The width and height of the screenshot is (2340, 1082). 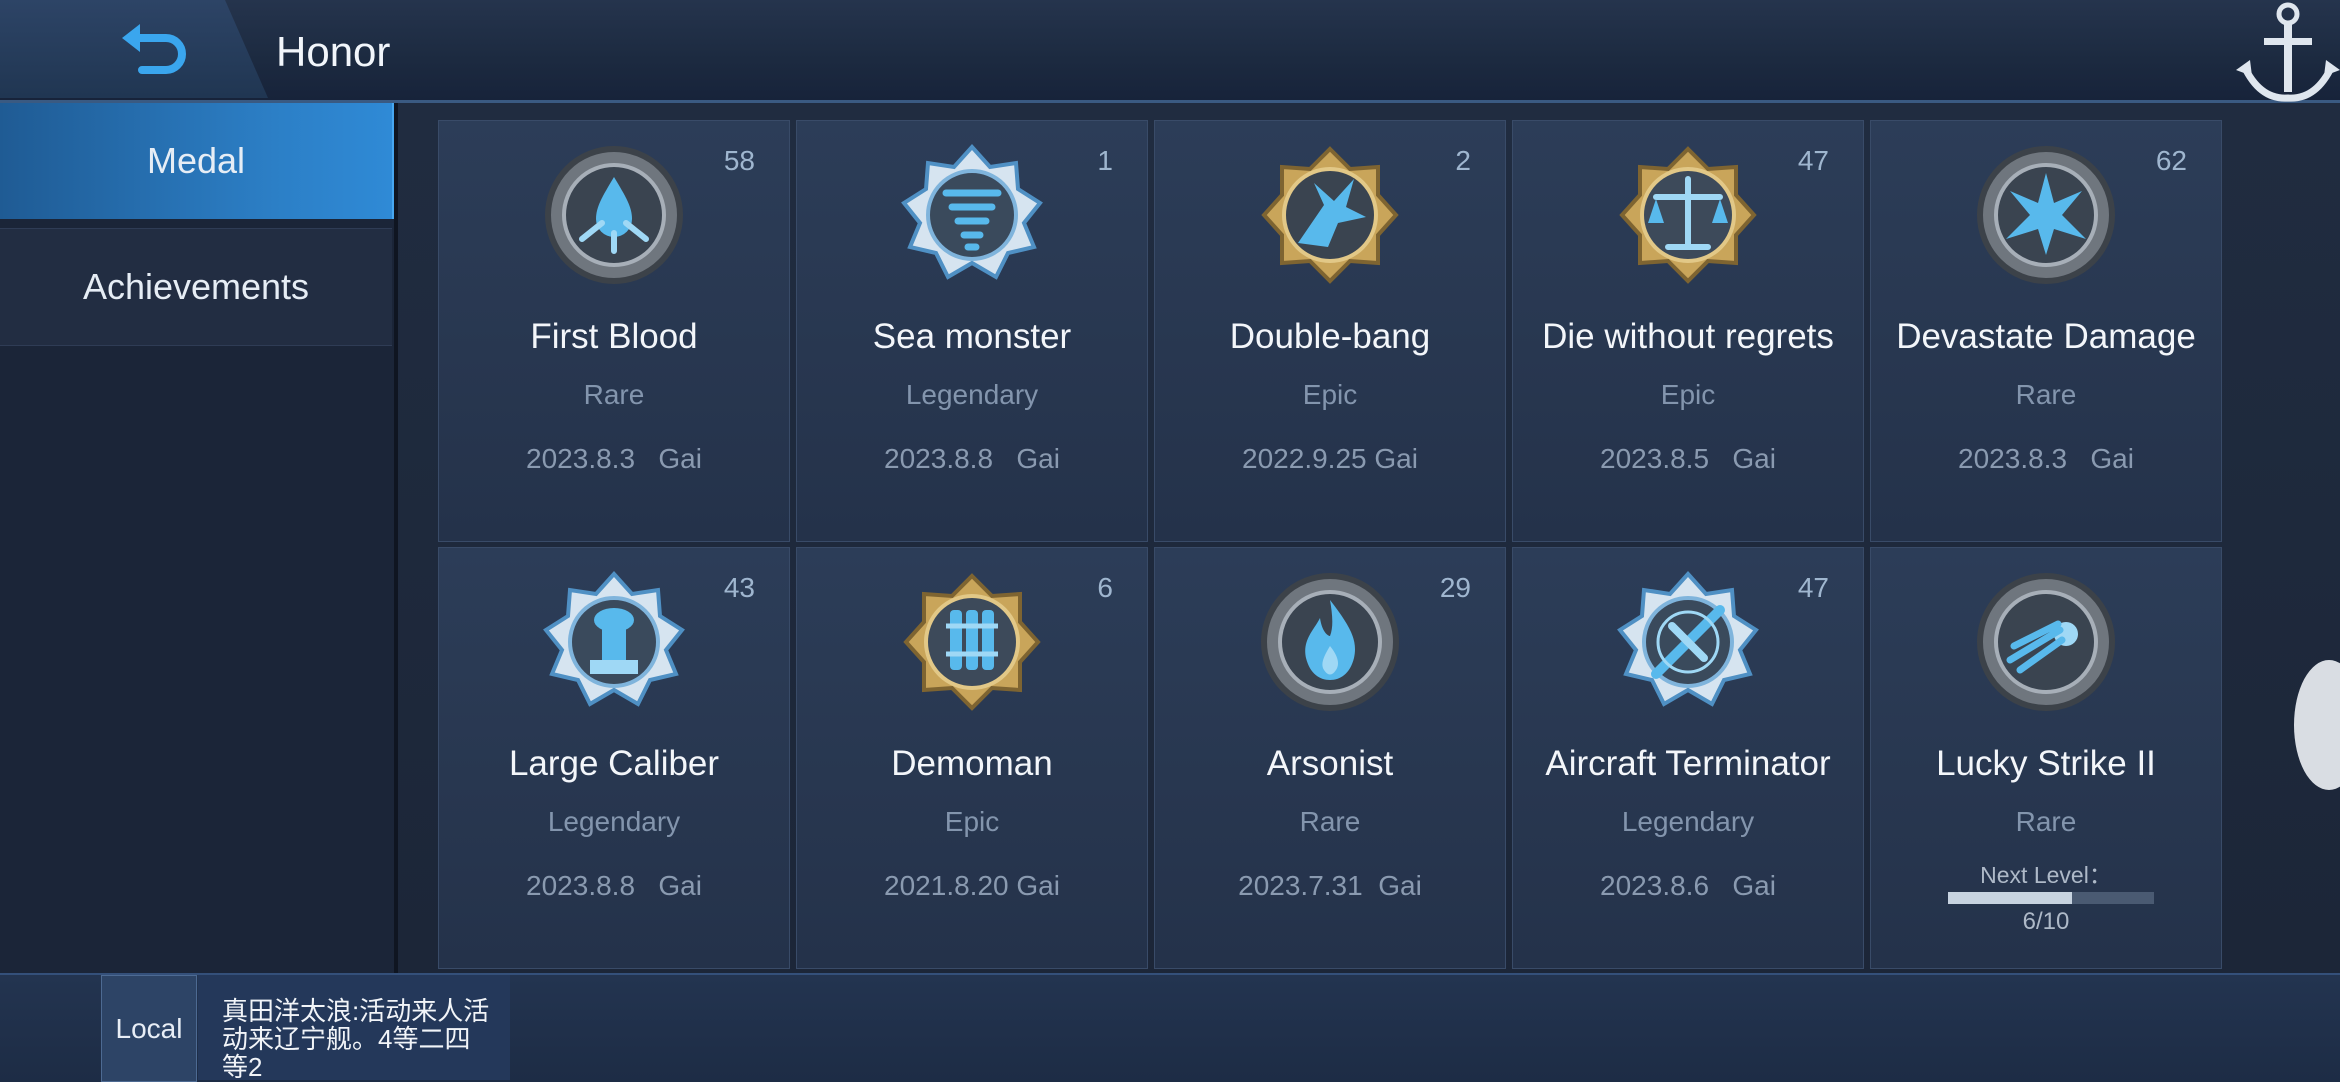 I want to click on medal-count: 62, so click(x=2171, y=160).